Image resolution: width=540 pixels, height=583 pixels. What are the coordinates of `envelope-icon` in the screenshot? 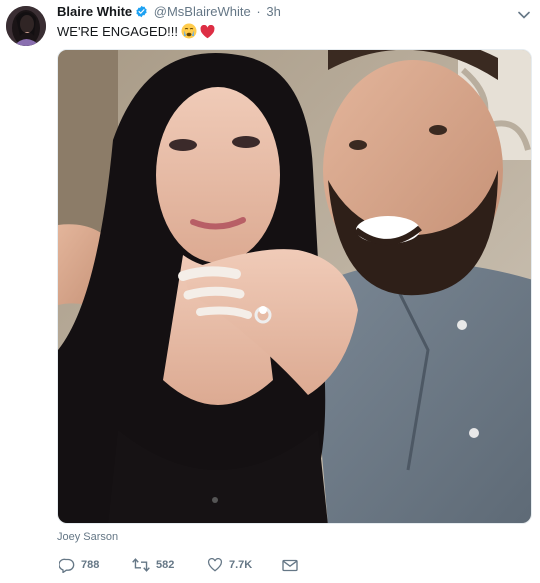 It's located at (290, 565).